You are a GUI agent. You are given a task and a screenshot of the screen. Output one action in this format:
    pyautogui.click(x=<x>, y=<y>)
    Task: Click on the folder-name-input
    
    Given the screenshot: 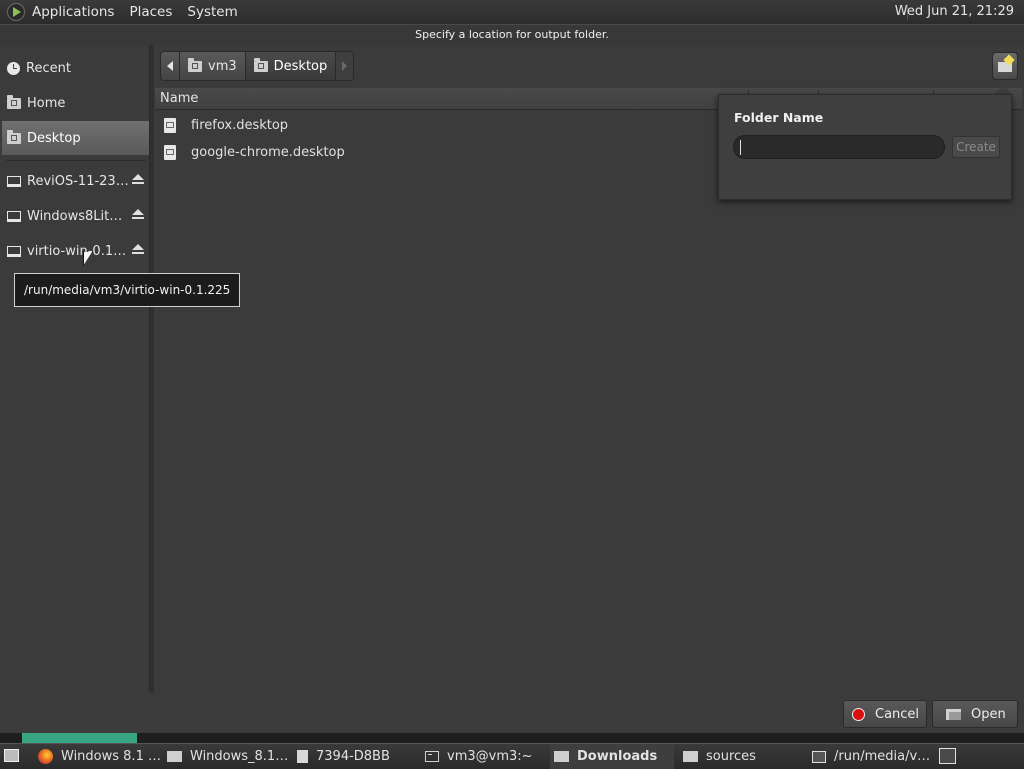 What is the action you would take?
    pyautogui.click(x=839, y=147)
    